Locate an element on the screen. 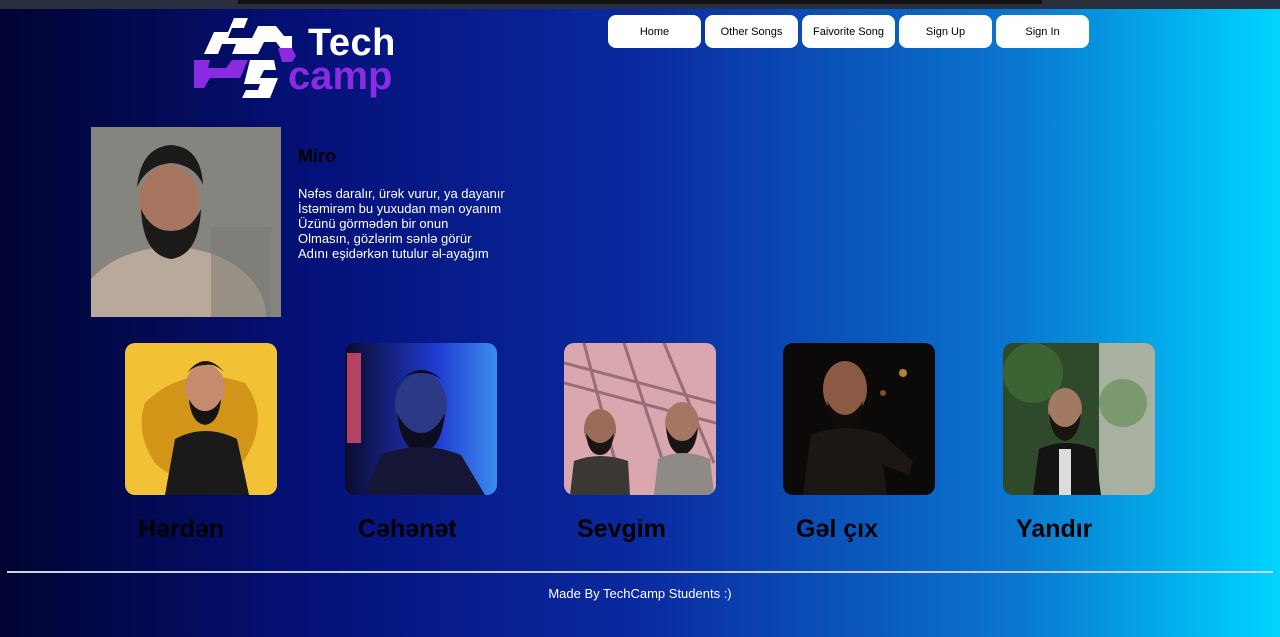 The height and width of the screenshot is (637, 1280). techcamp-logo: Tech camp is located at coordinates (302, 57).